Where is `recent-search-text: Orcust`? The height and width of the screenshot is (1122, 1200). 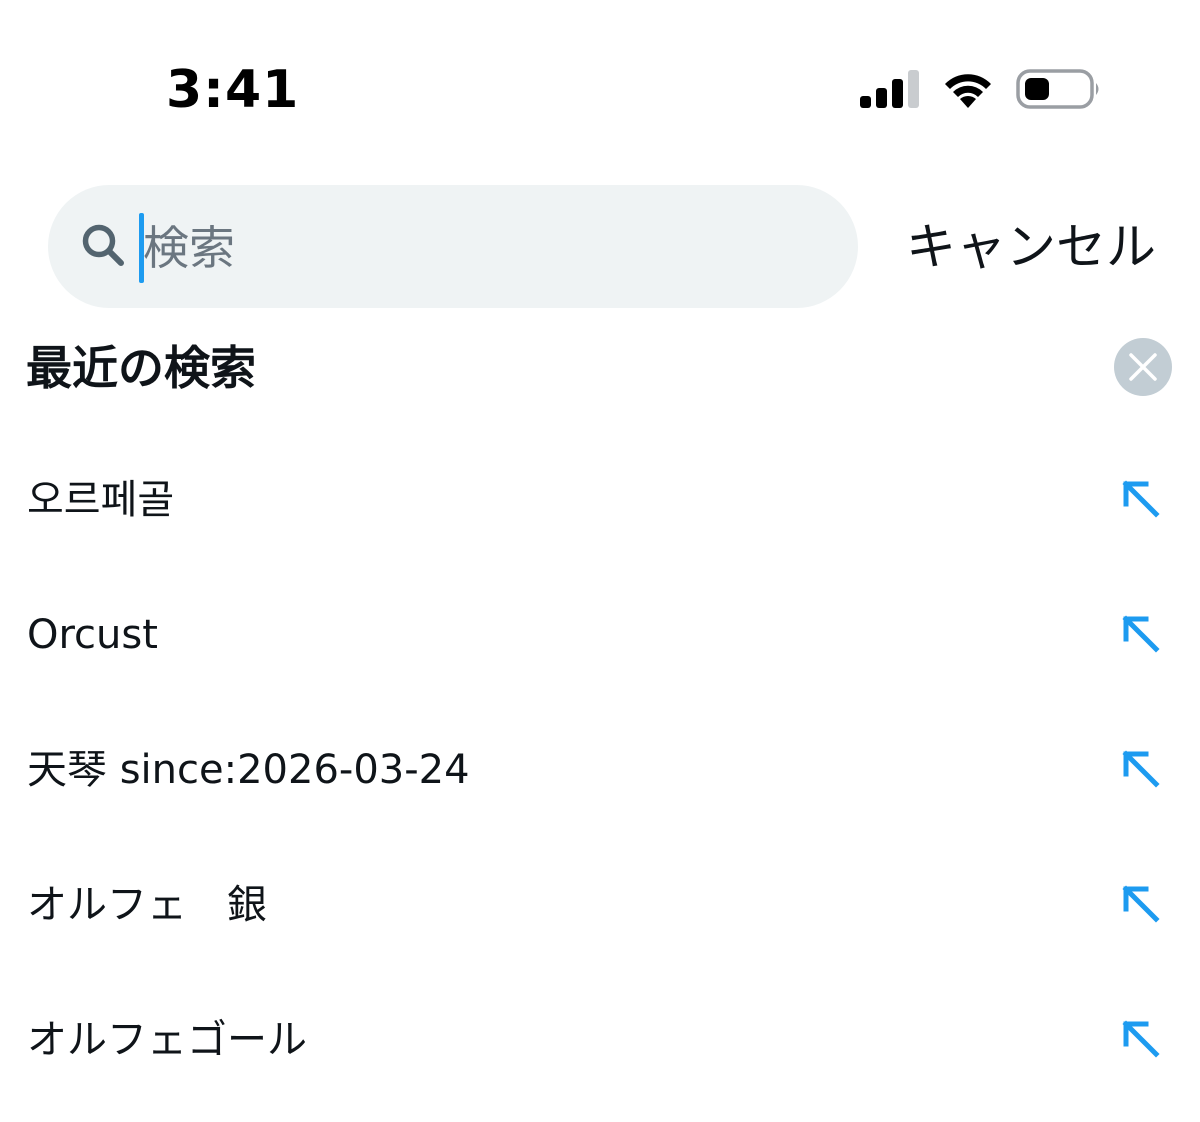 recent-search-text: Orcust is located at coordinates (92, 635).